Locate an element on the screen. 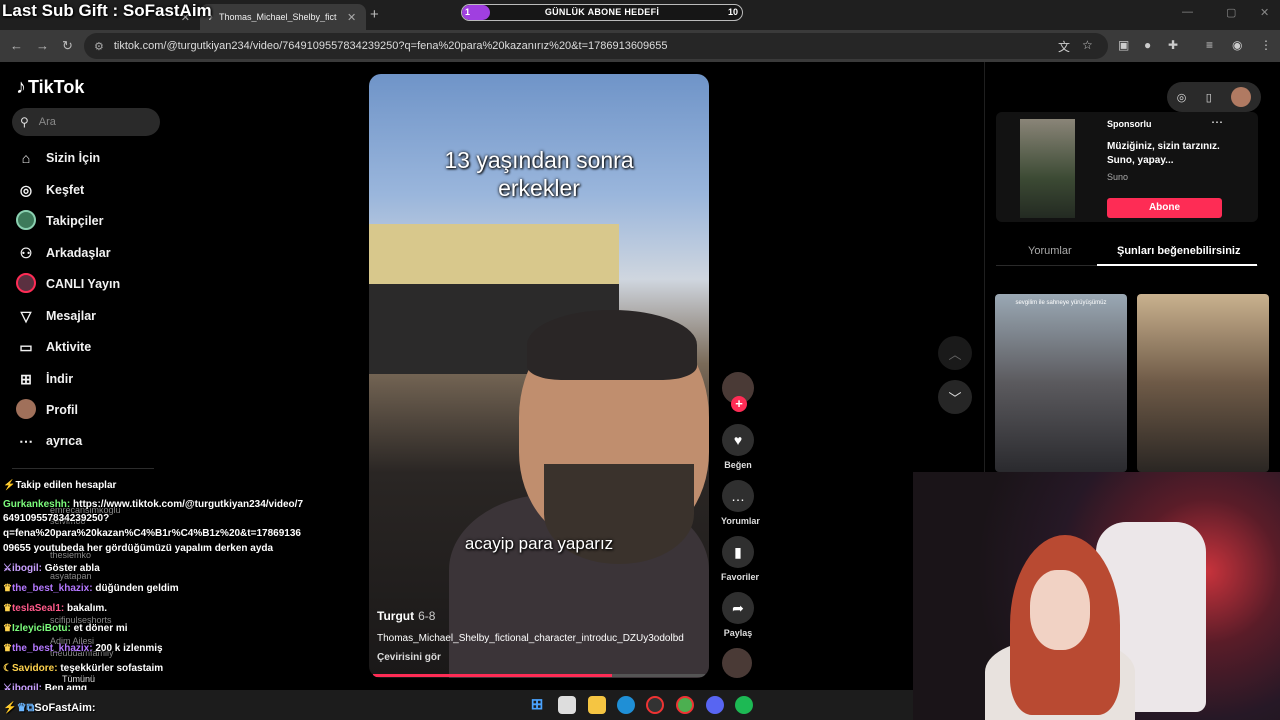 Image resolution: width=1280 pixels, height=720 pixels. tab-comments: Yorumlar is located at coordinates (1050, 251).